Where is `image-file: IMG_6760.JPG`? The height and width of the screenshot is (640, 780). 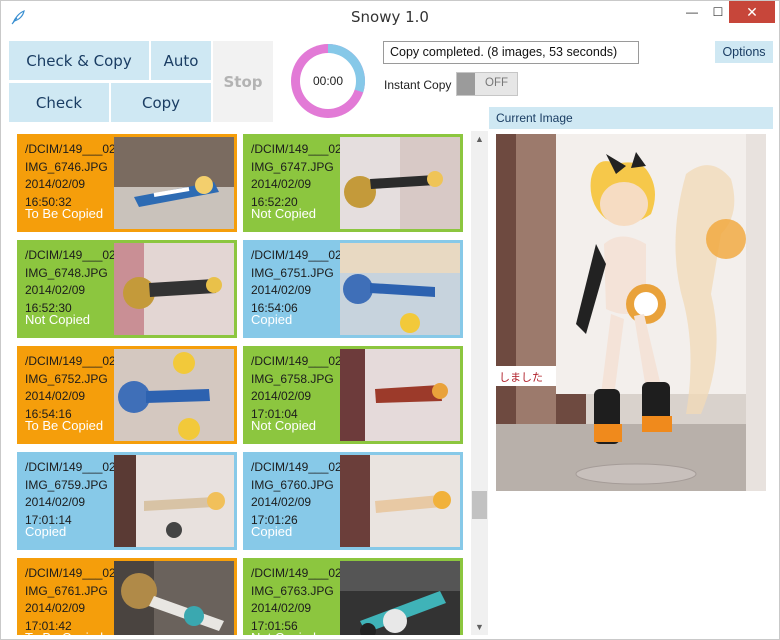
image-file: IMG_6760.JPG is located at coordinates (292, 484).